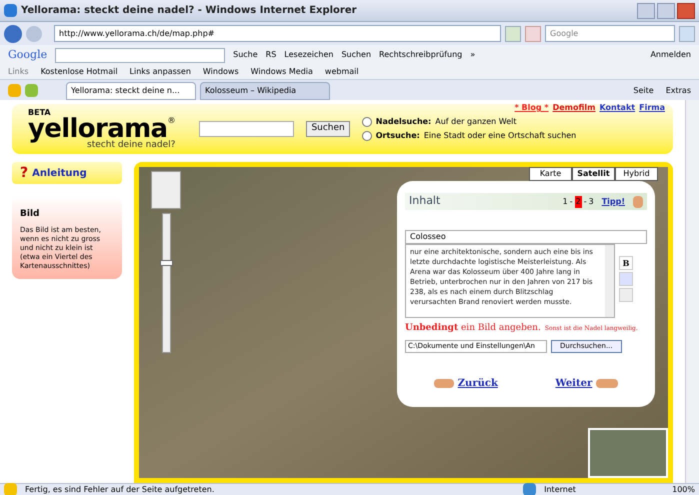 Image resolution: width=699 pixels, height=495 pixels. Describe the element at coordinates (30, 214) in the screenshot. I see `hint-title: Bild` at that location.